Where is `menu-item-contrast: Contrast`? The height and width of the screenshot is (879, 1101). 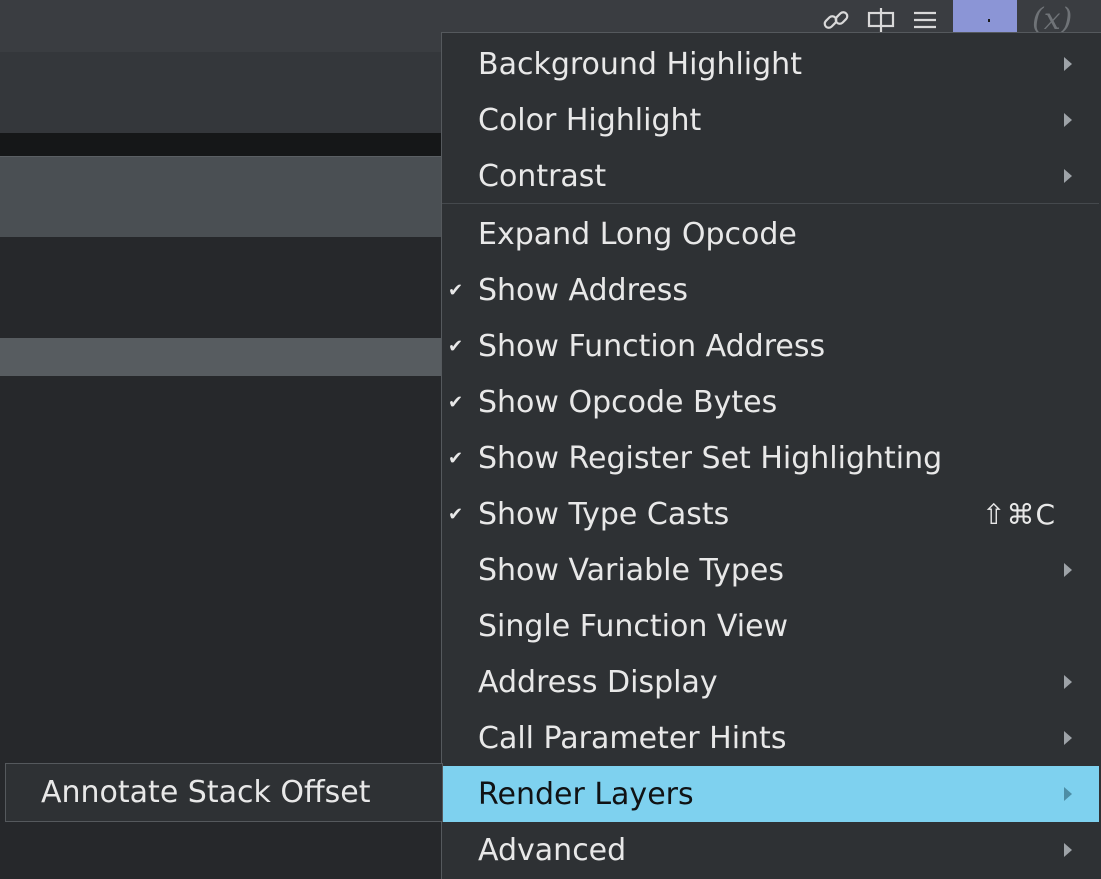 menu-item-contrast: Contrast is located at coordinates (770, 176).